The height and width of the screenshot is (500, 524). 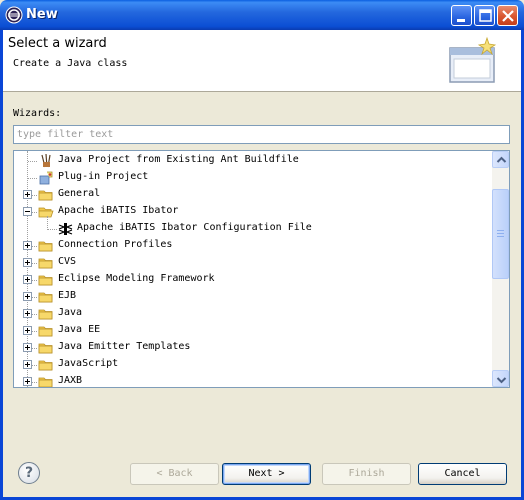 I want to click on ibator-file-icon, so click(x=65, y=229).